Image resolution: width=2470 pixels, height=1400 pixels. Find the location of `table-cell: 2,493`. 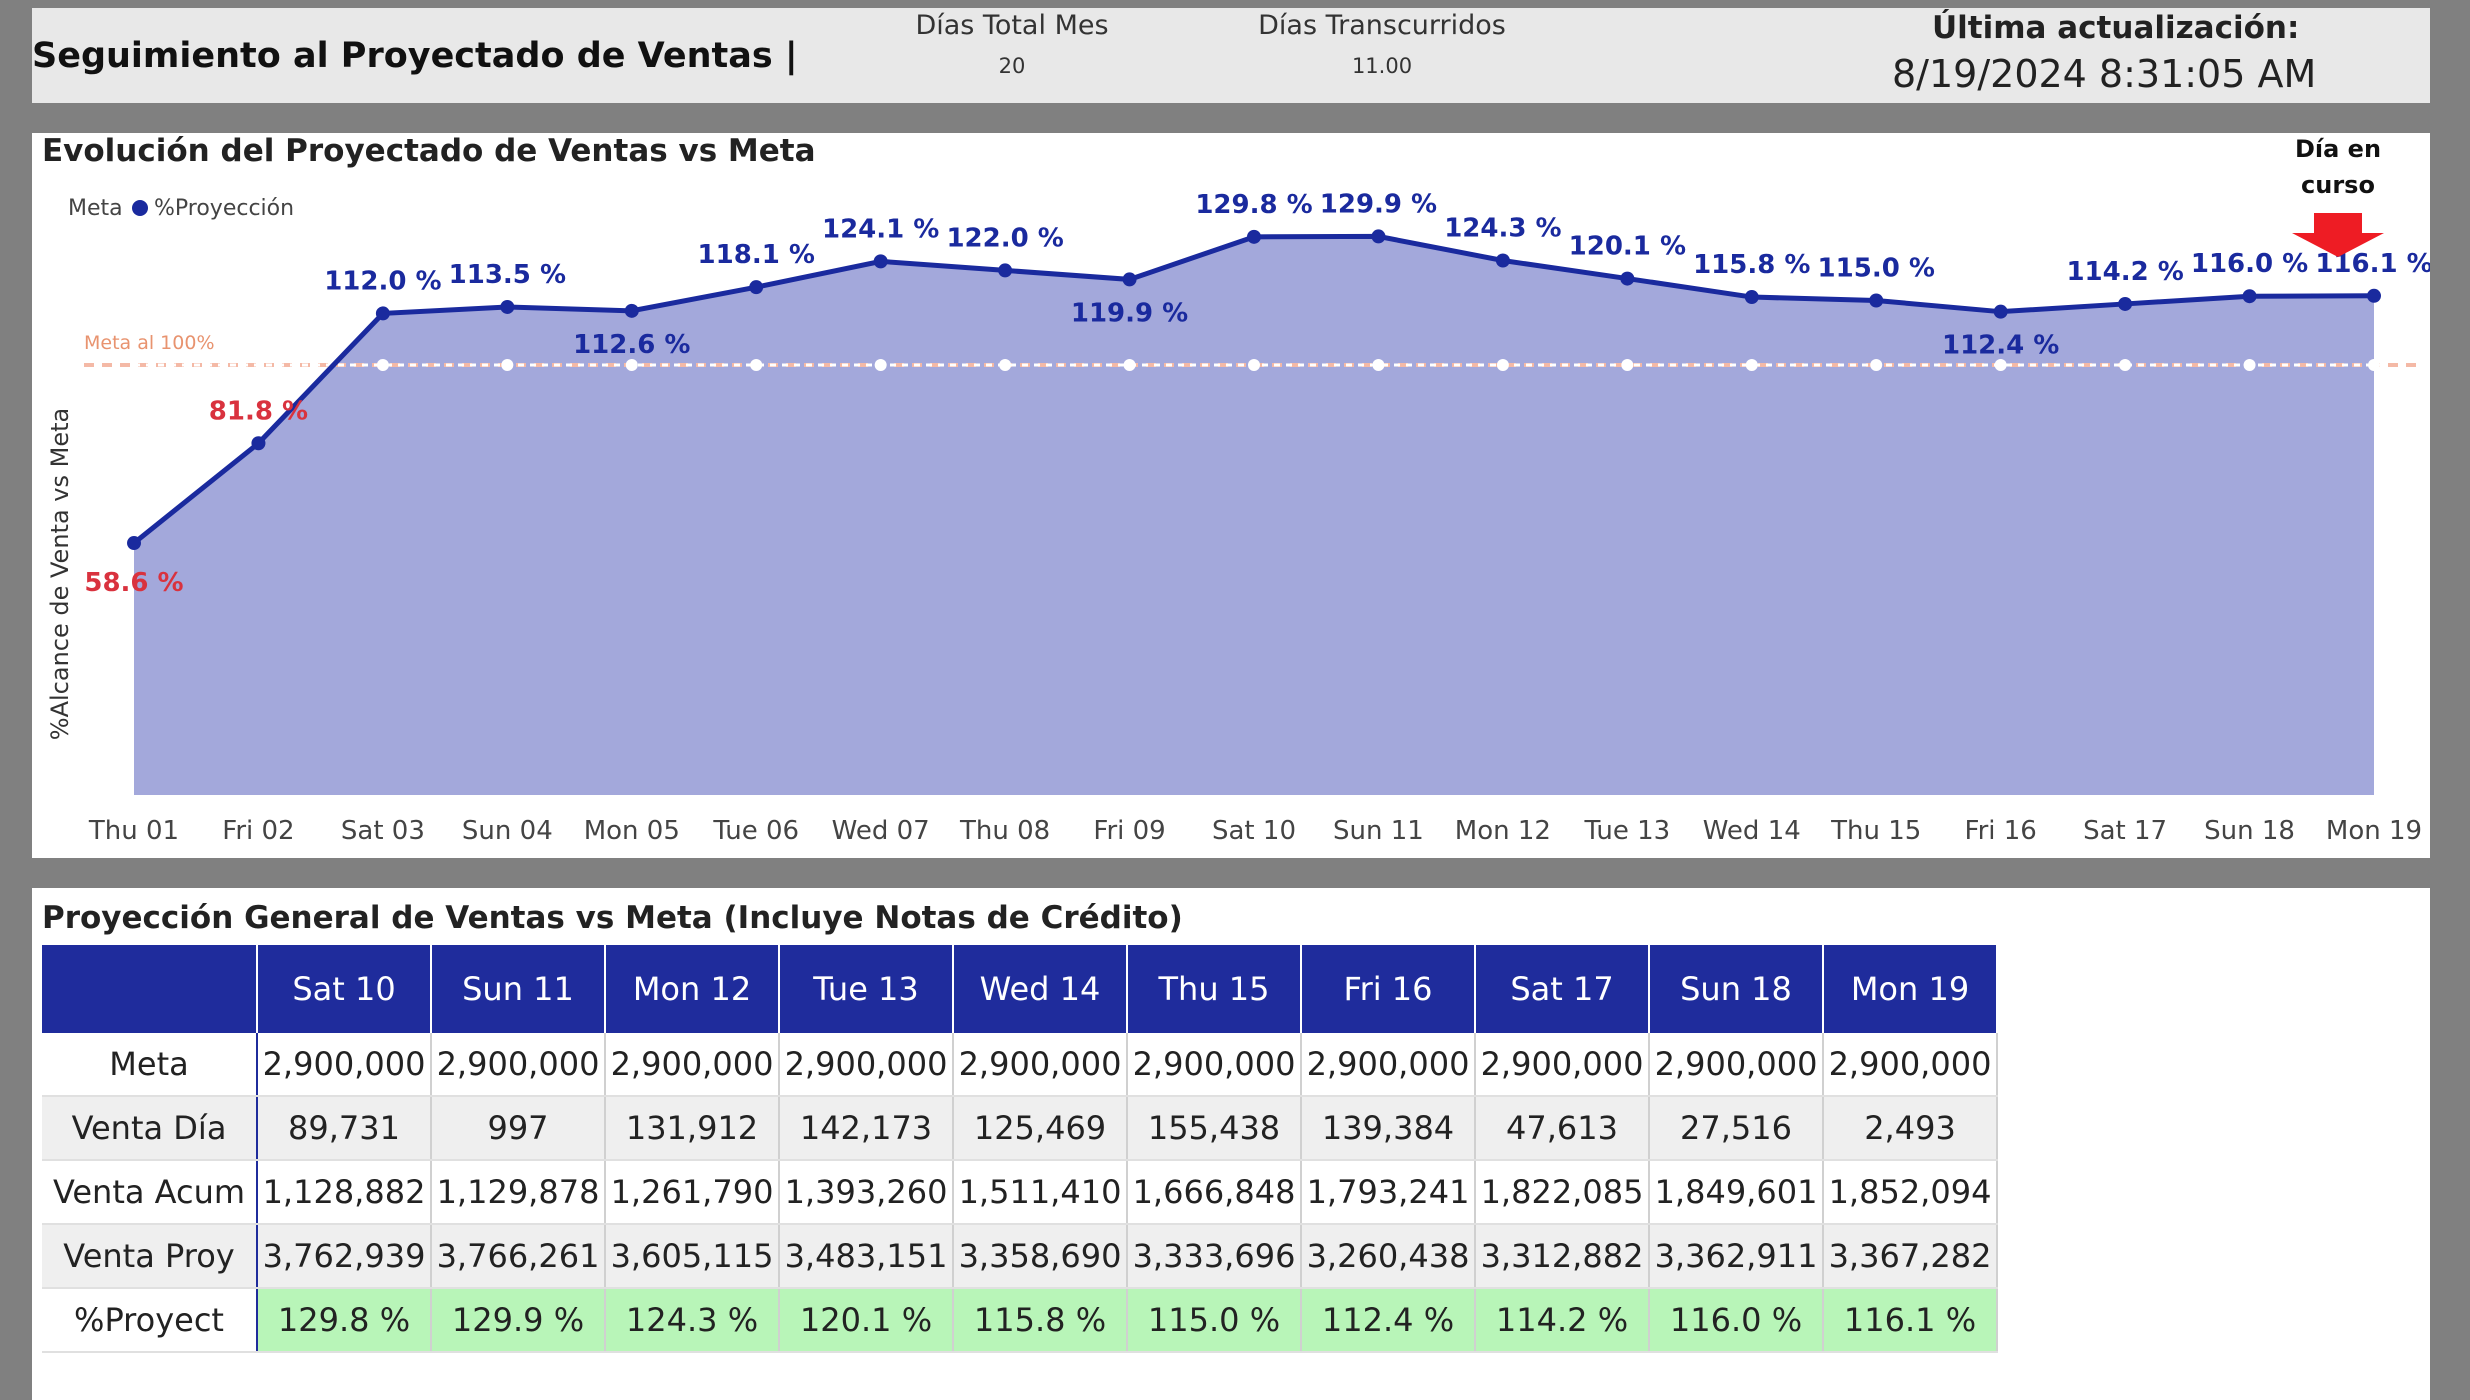

table-cell: 2,493 is located at coordinates (1910, 1128).